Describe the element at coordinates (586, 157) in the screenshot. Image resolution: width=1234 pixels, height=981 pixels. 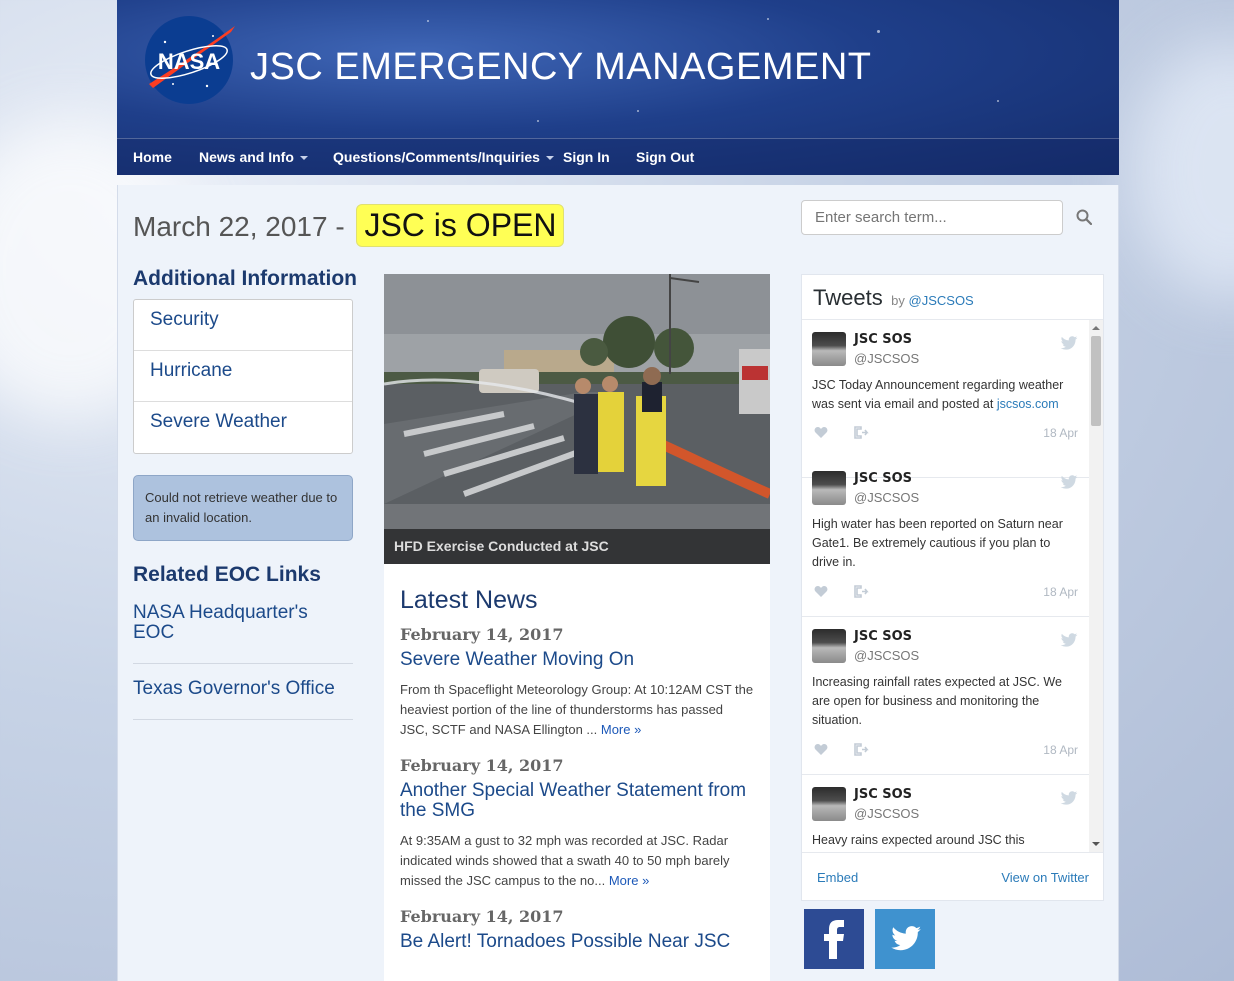
I see `nav-sign-in: Sign In` at that location.